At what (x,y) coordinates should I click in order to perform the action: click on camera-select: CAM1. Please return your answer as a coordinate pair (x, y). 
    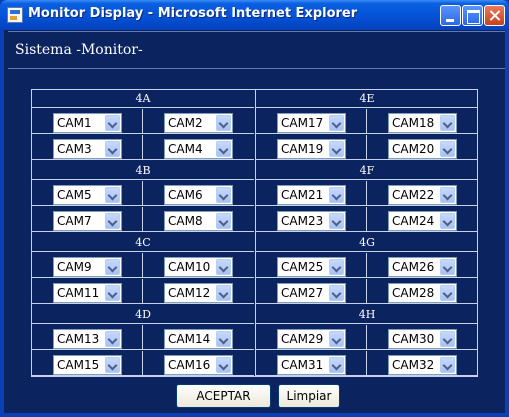
    Looking at the image, I should click on (87, 123).